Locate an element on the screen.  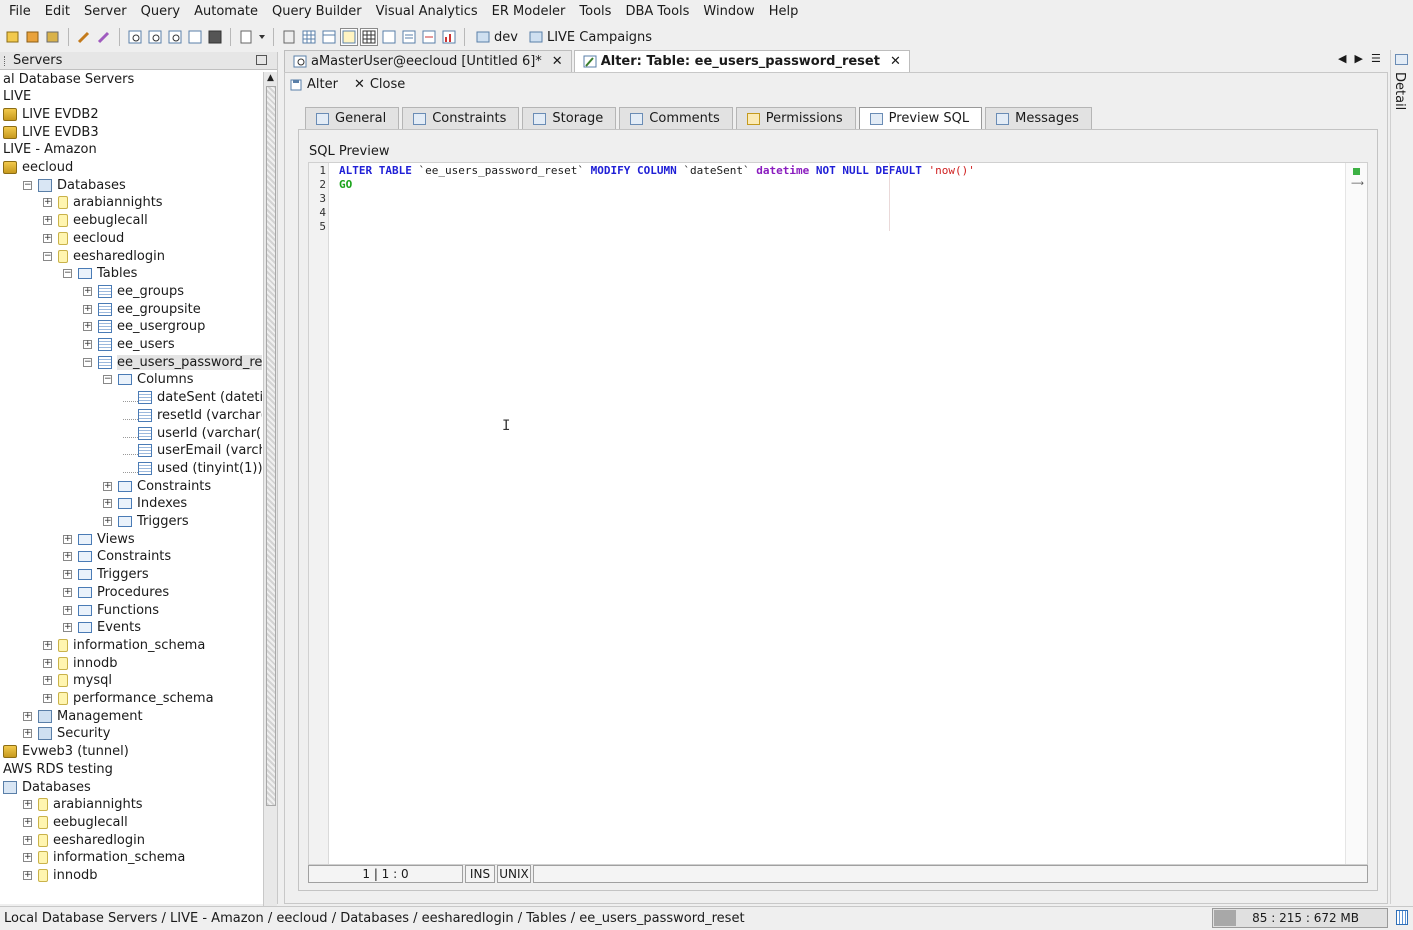
tree-node: + ee_groups is located at coordinates (133, 291).